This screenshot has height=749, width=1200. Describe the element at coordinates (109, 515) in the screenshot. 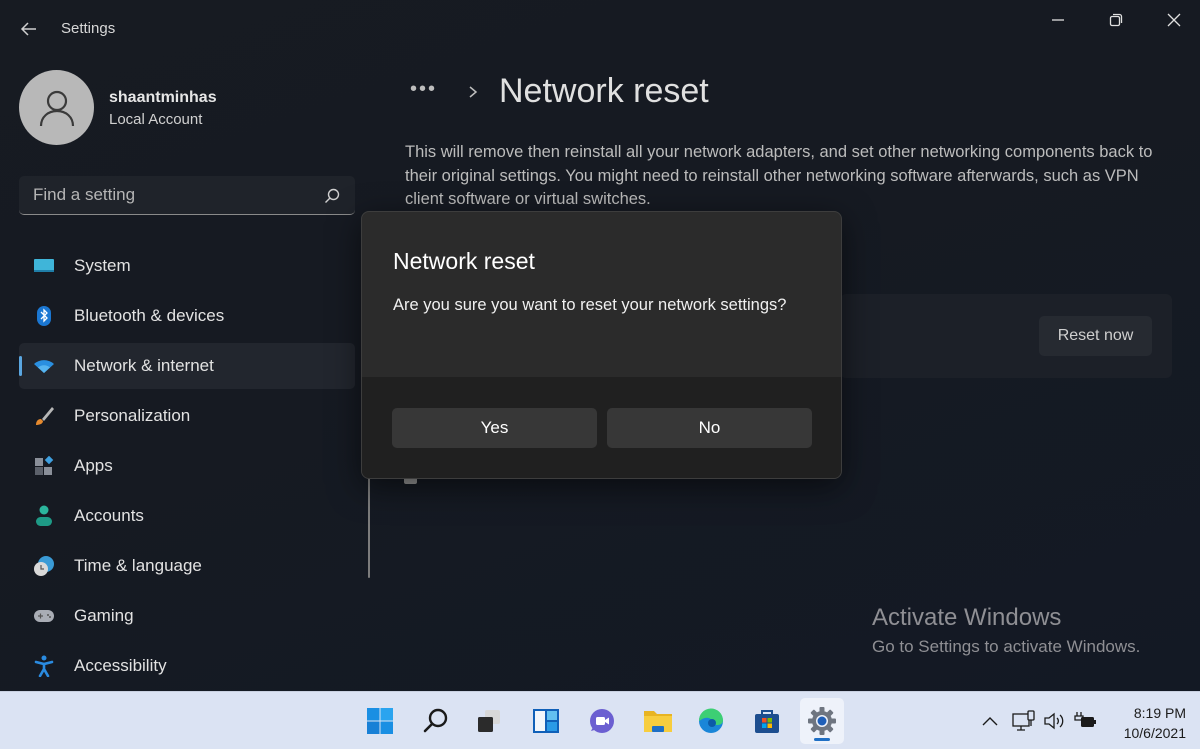

I see `sidebar-item-label: Accounts` at that location.